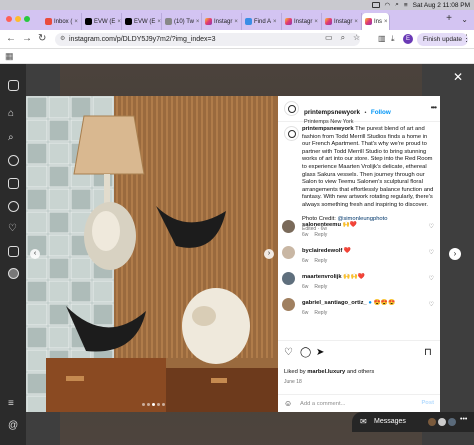 The image size is (474, 445). Describe the element at coordinates (42, 38) in the screenshot. I see `reload-icon: ↻` at that location.